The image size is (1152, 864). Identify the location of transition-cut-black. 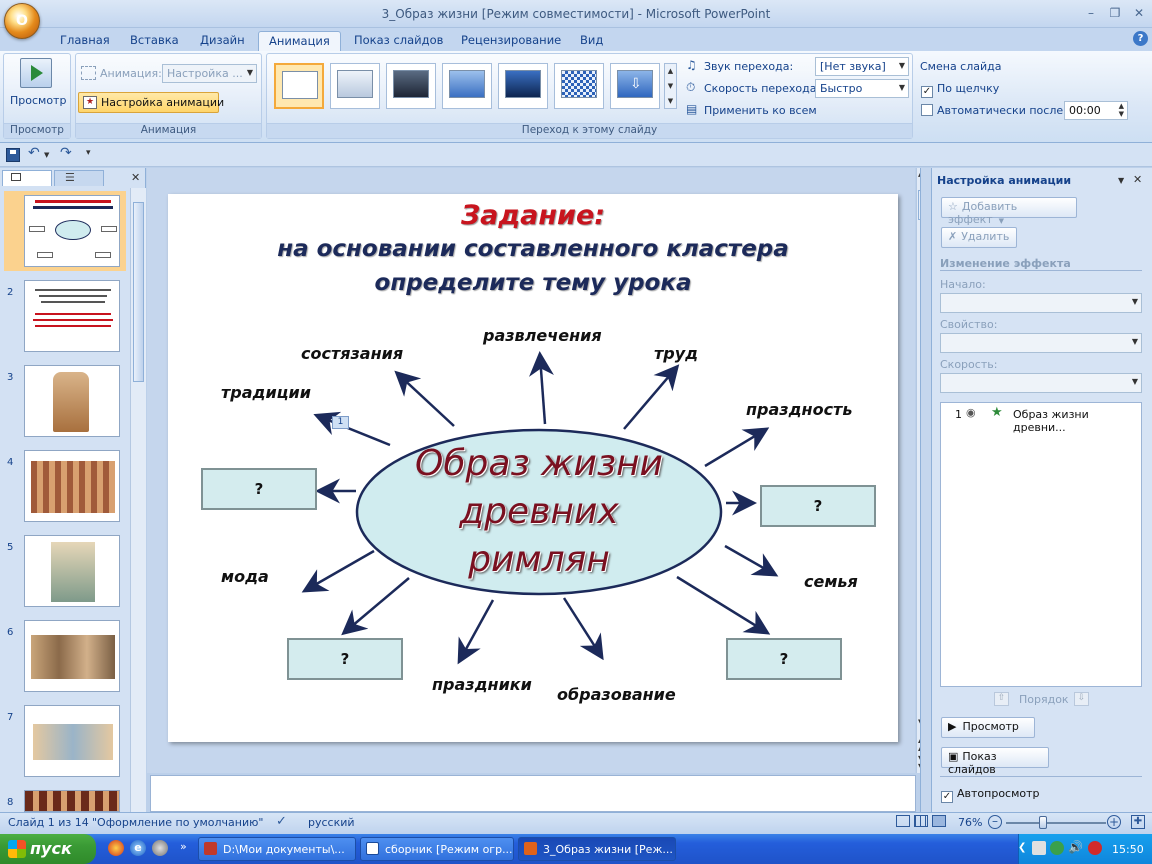
(523, 86).